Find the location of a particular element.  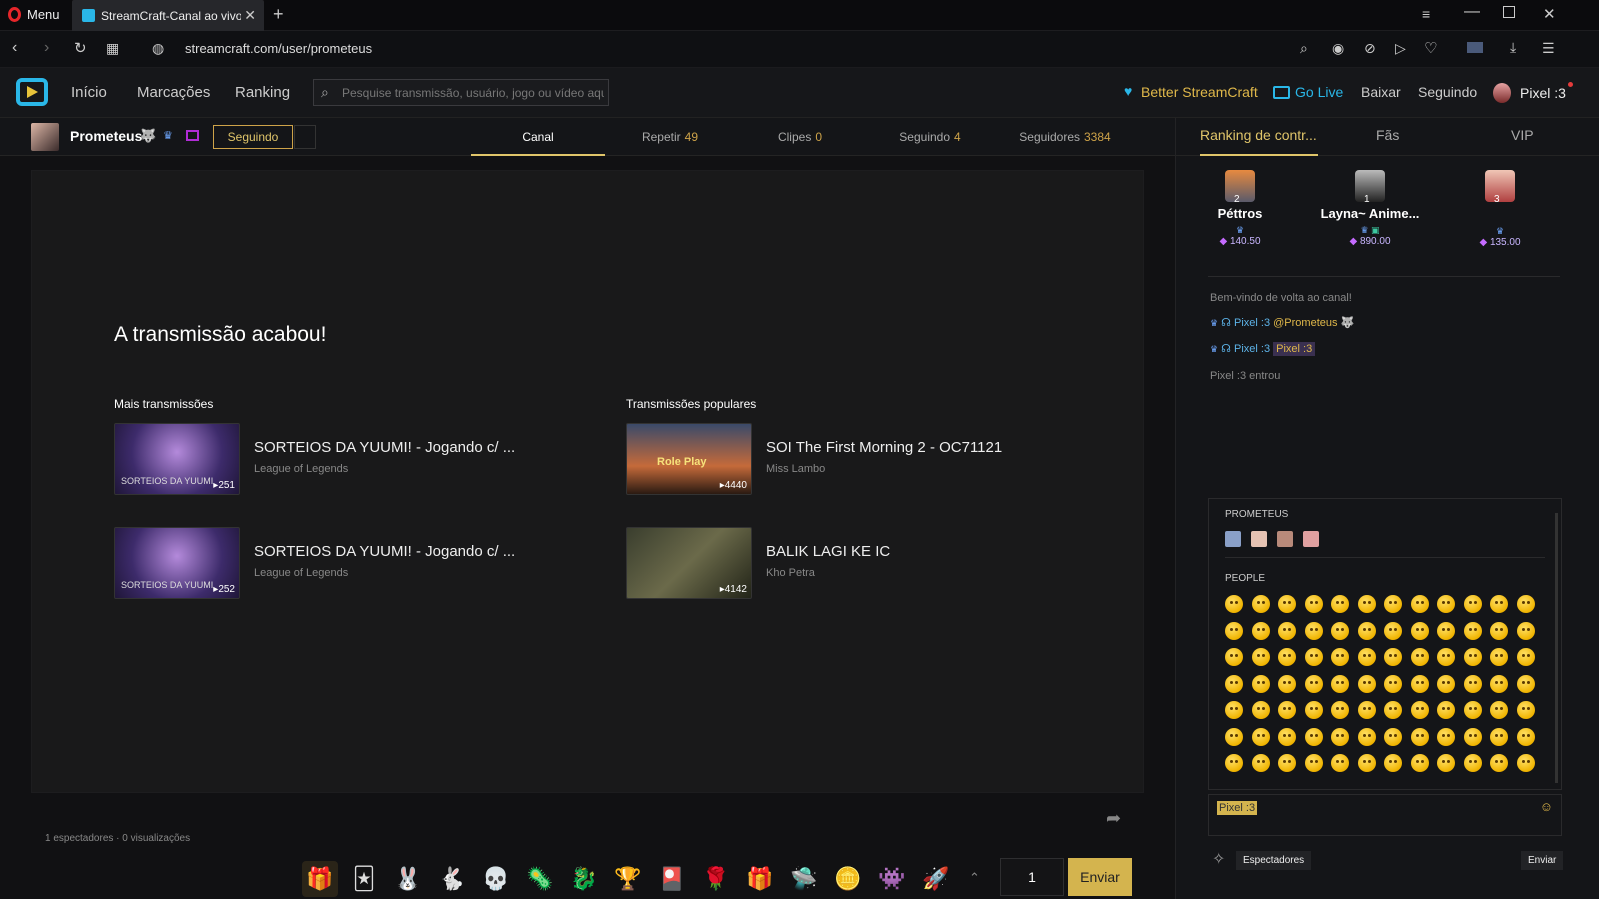

better-streamcraft-link: Better StreamCraft is located at coordinates (1199, 92).